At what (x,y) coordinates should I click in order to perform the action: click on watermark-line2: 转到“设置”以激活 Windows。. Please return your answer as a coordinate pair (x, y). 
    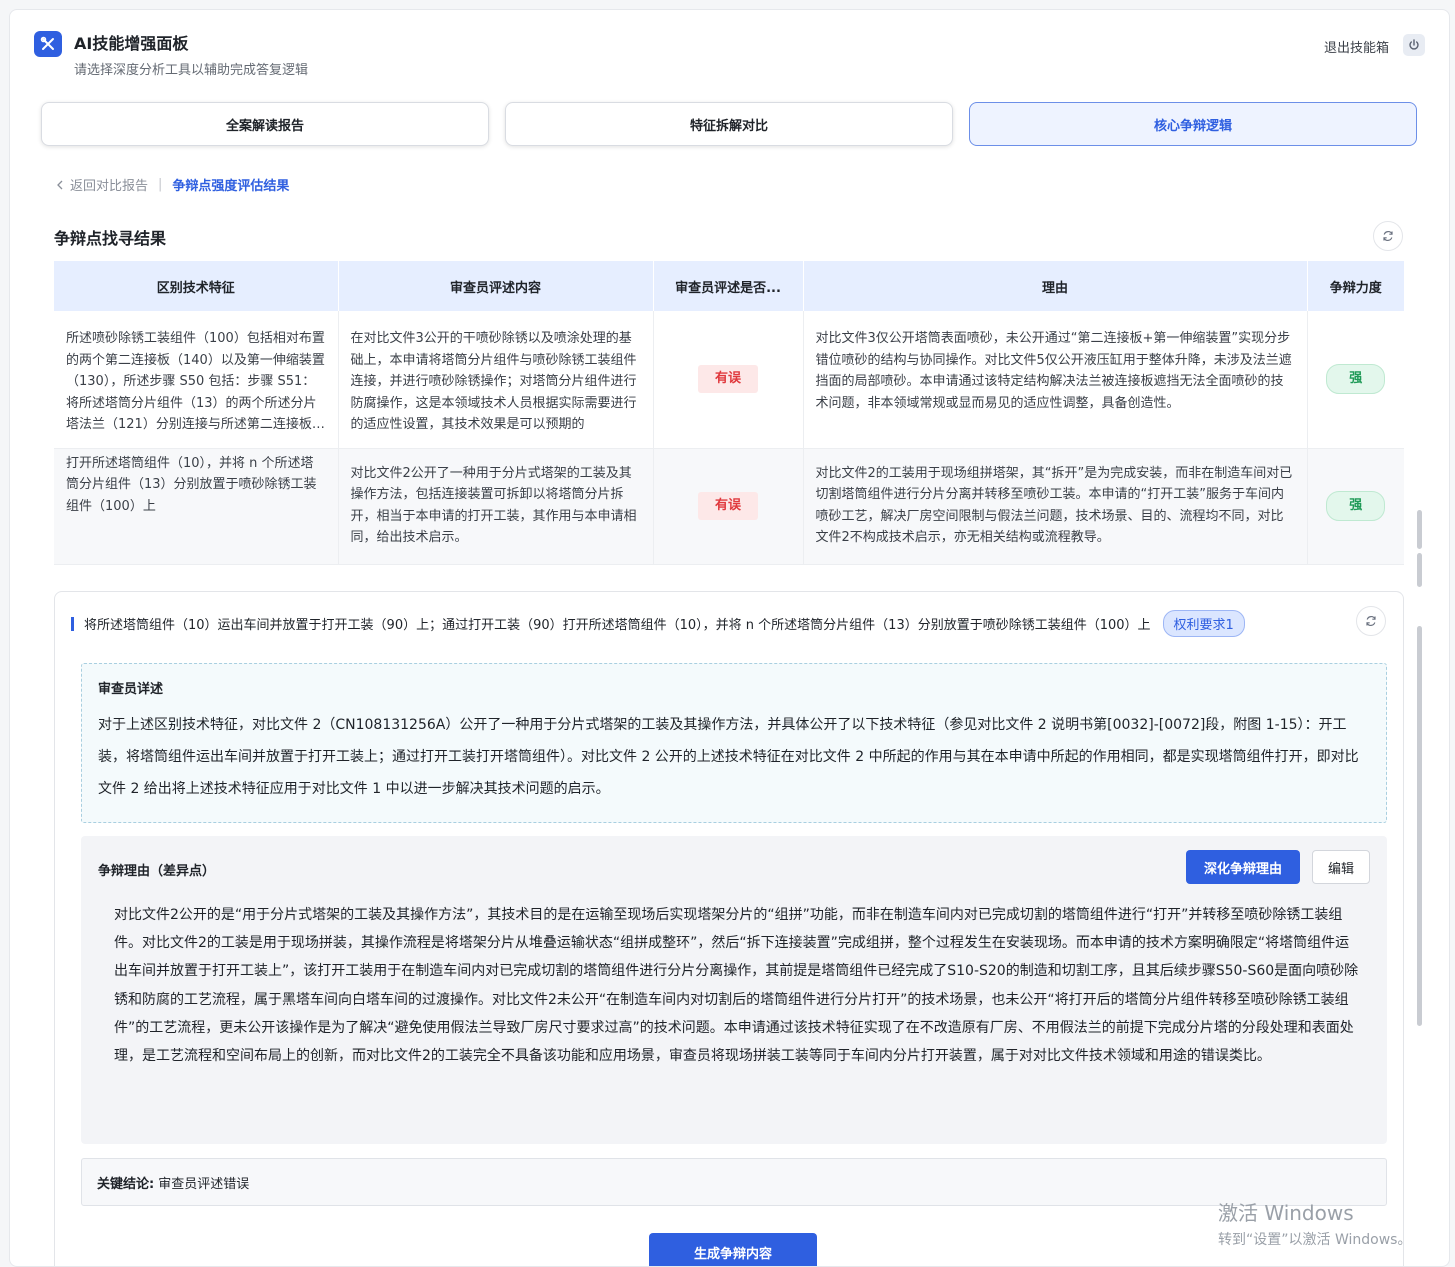
    Looking at the image, I should click on (1315, 1240).